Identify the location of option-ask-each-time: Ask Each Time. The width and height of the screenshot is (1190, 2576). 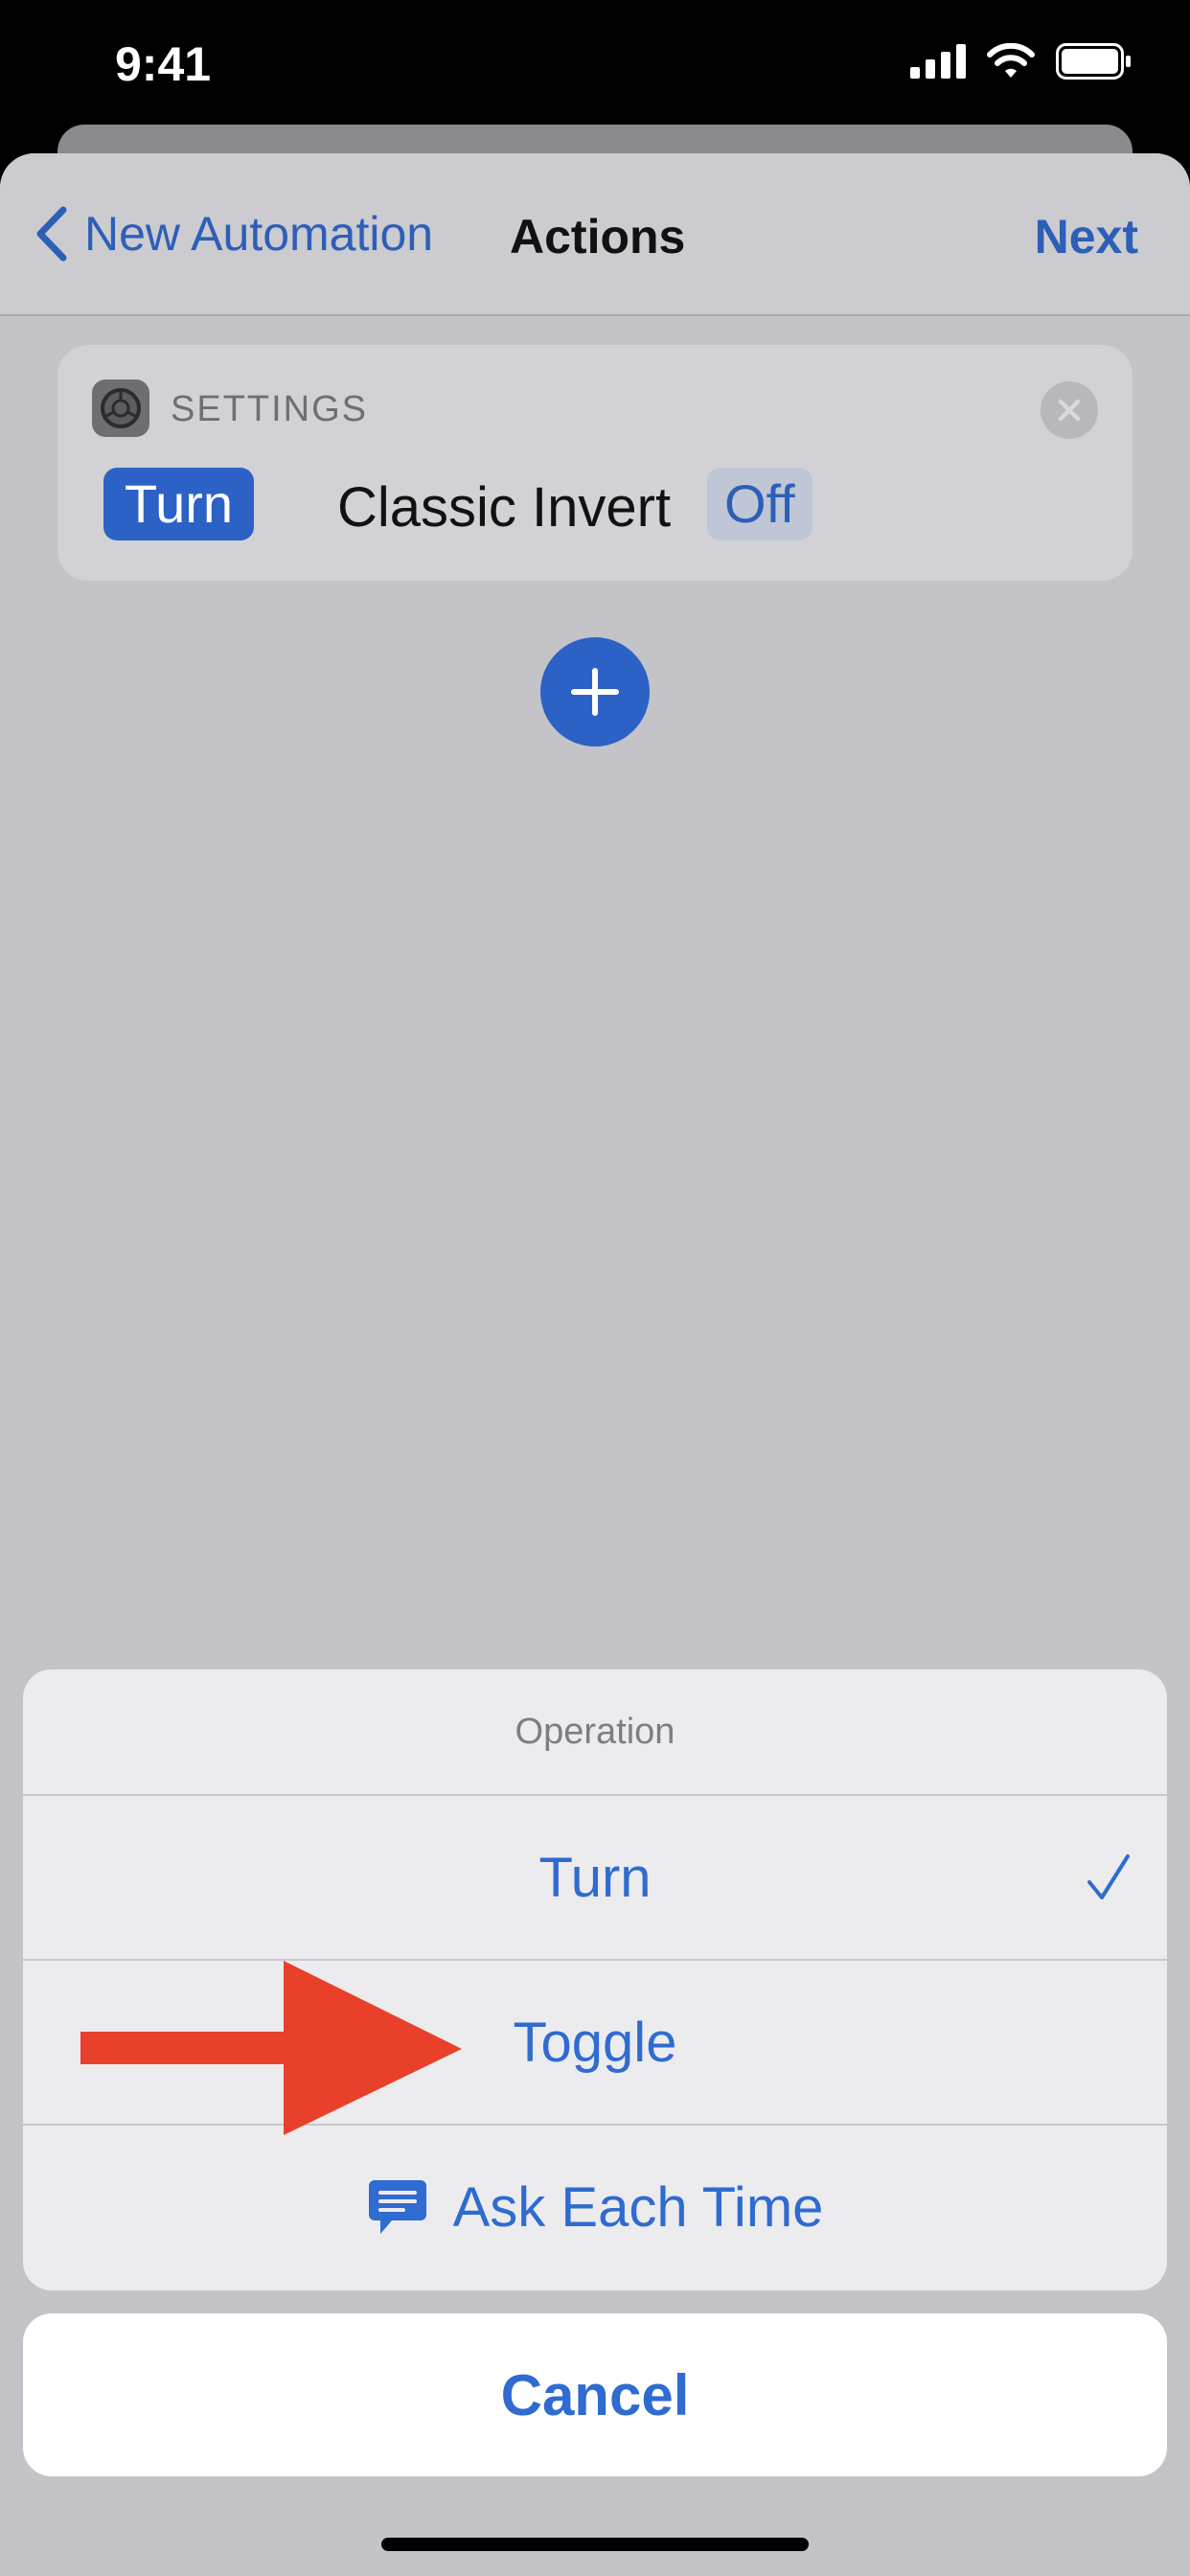
(595, 2207).